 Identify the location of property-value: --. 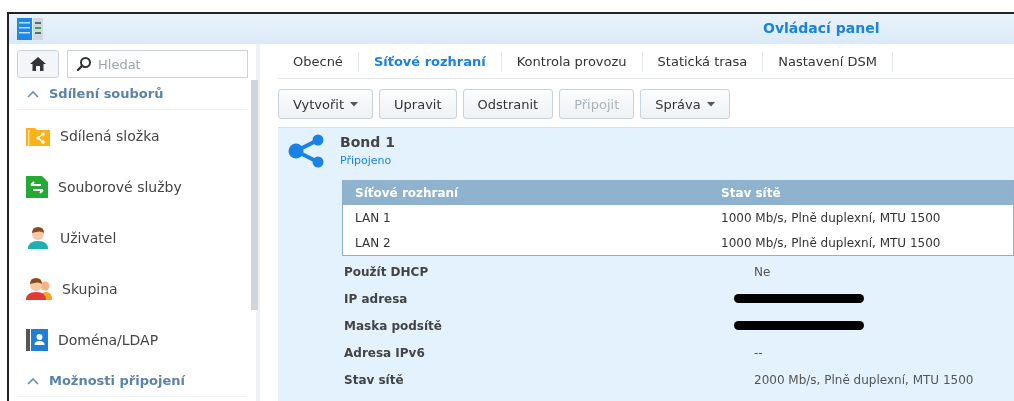
(758, 352).